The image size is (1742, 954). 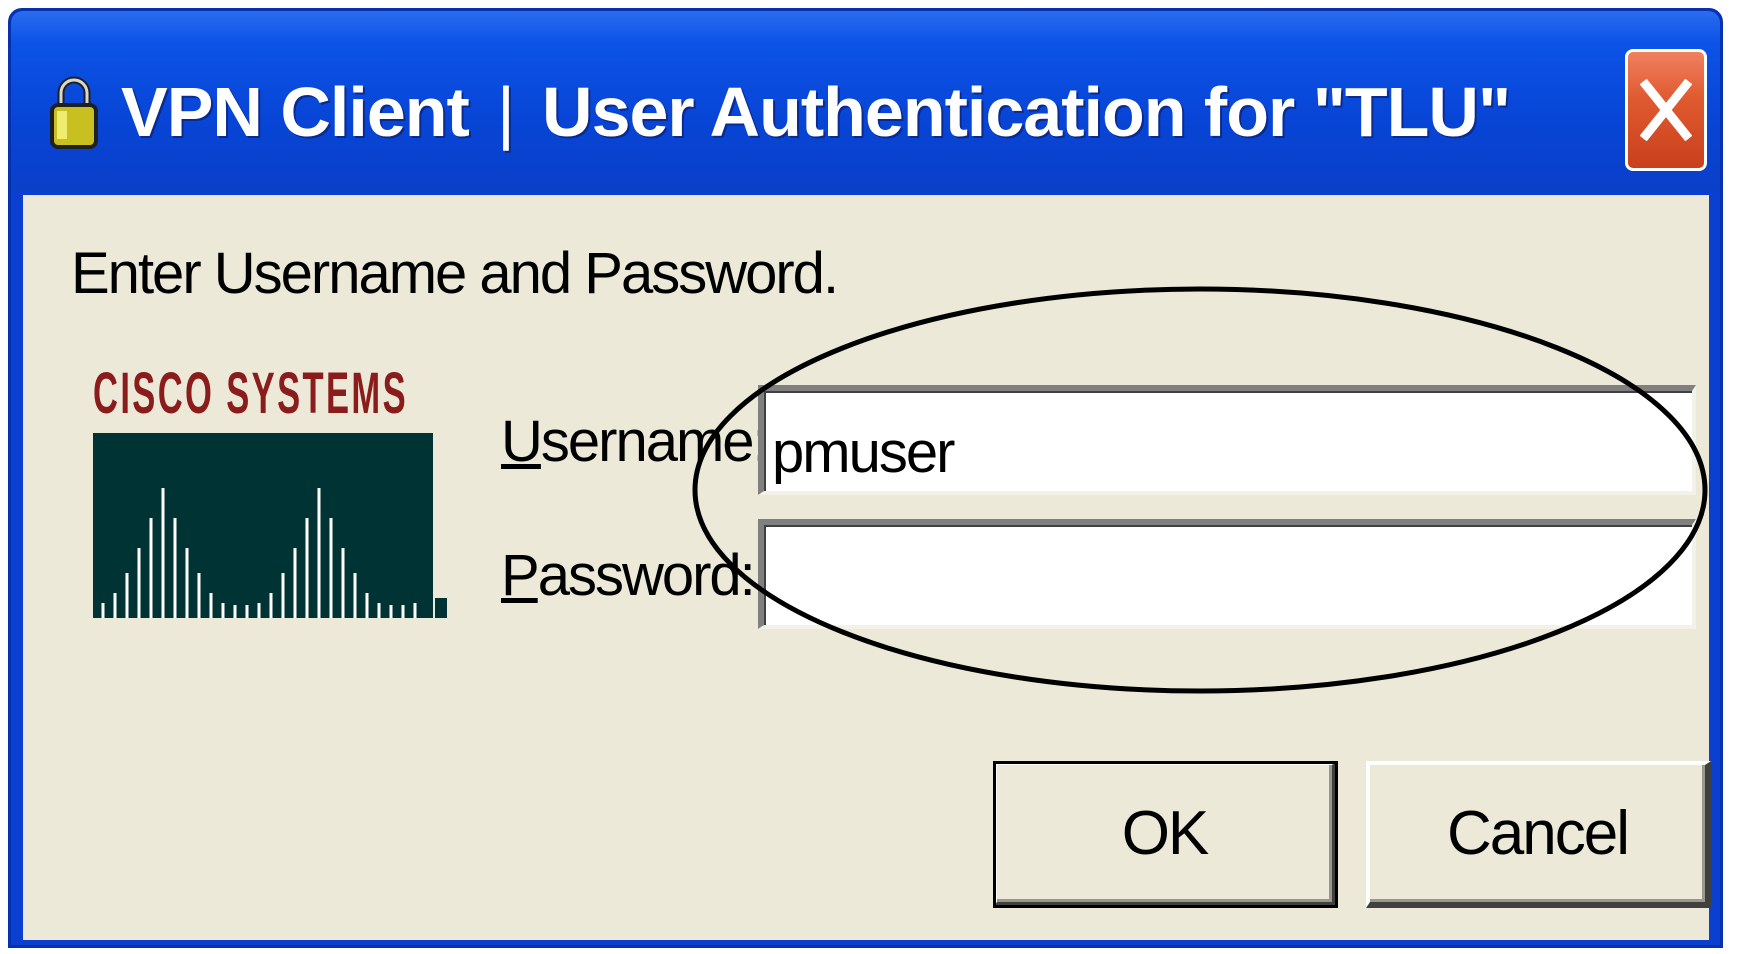 What do you see at coordinates (520, 575) in the screenshot?
I see `password-label-accel: P` at bounding box center [520, 575].